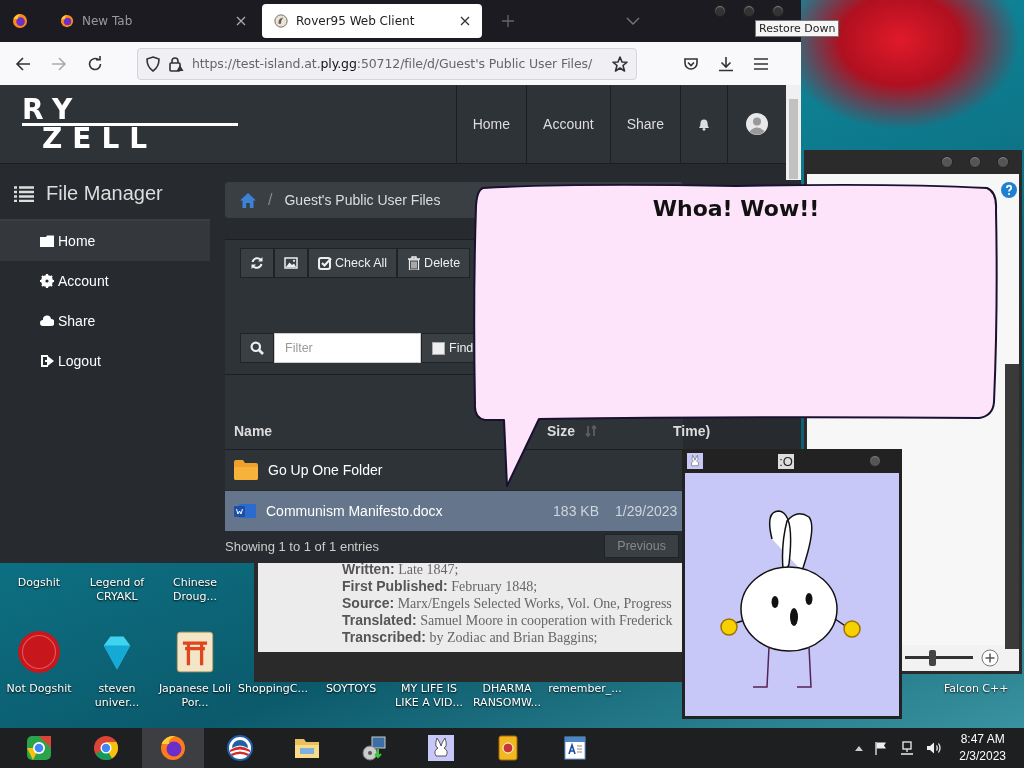 This screenshot has width=1024, height=768. I want to click on gear-icon, so click(47, 281).